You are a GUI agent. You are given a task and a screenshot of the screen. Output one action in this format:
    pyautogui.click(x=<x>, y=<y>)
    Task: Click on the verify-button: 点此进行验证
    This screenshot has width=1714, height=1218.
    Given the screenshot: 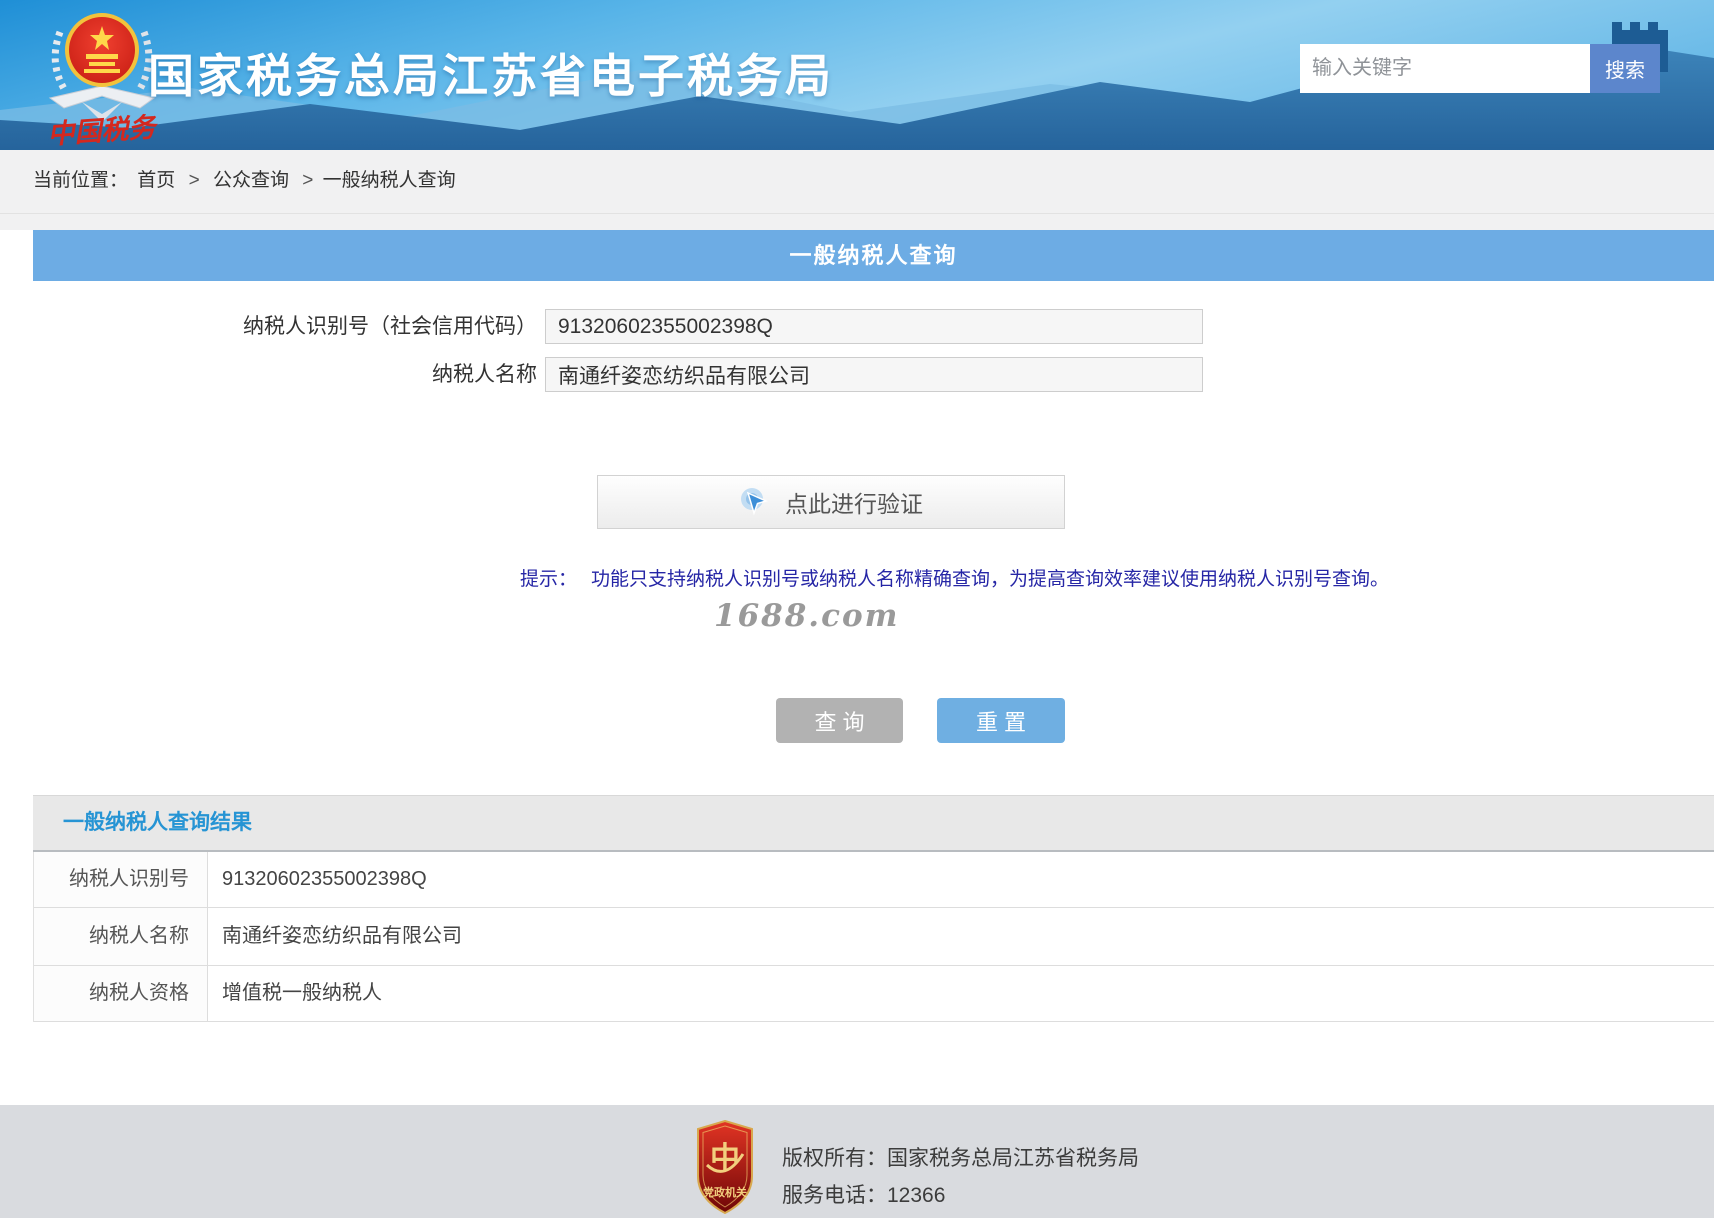 What is the action you would take?
    pyautogui.click(x=831, y=502)
    